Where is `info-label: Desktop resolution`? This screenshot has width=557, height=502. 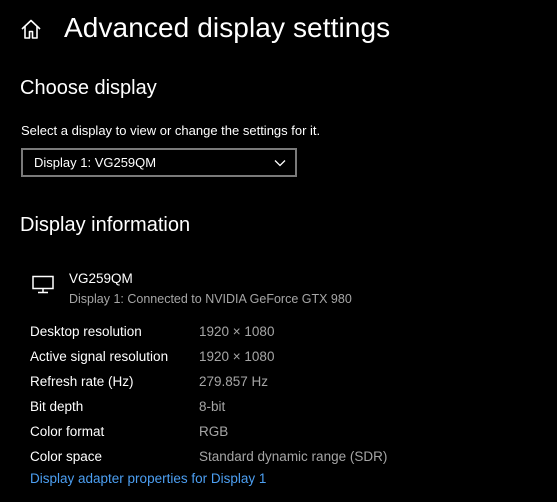 info-label: Desktop resolution is located at coordinates (86, 331).